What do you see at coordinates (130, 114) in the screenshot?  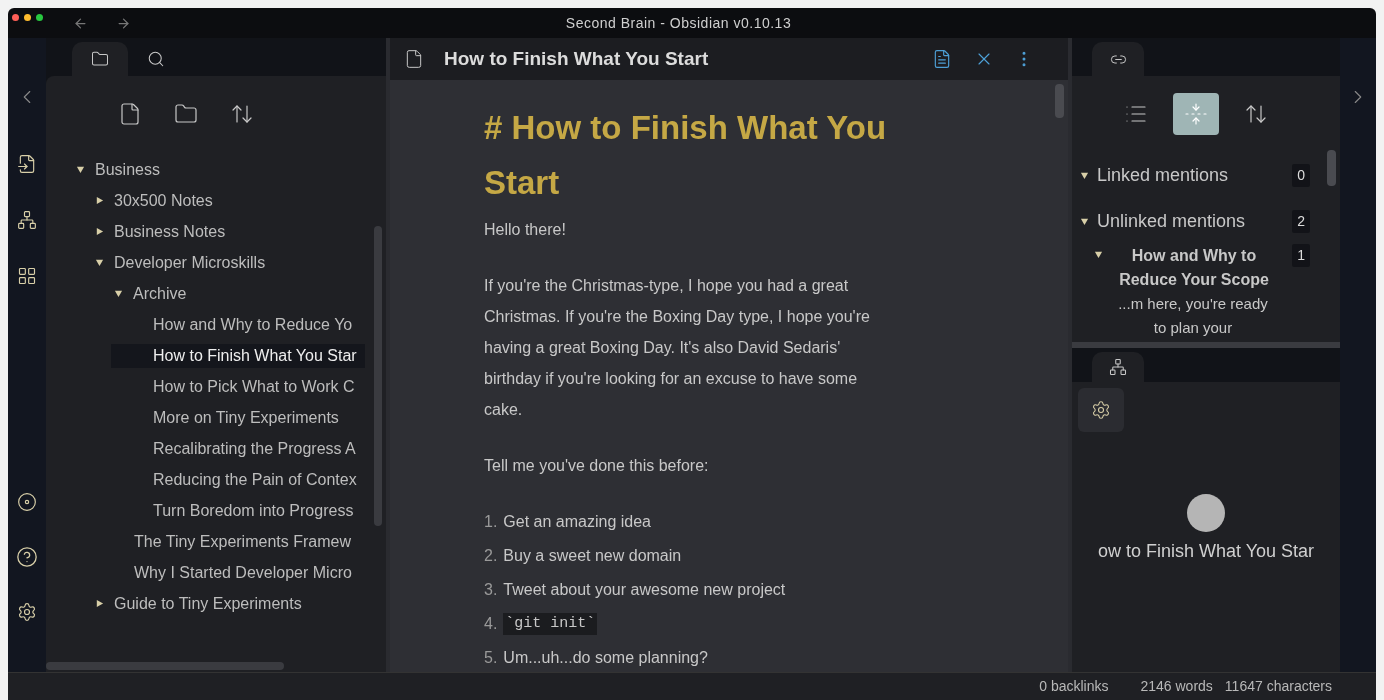 I see `new-note-icon` at bounding box center [130, 114].